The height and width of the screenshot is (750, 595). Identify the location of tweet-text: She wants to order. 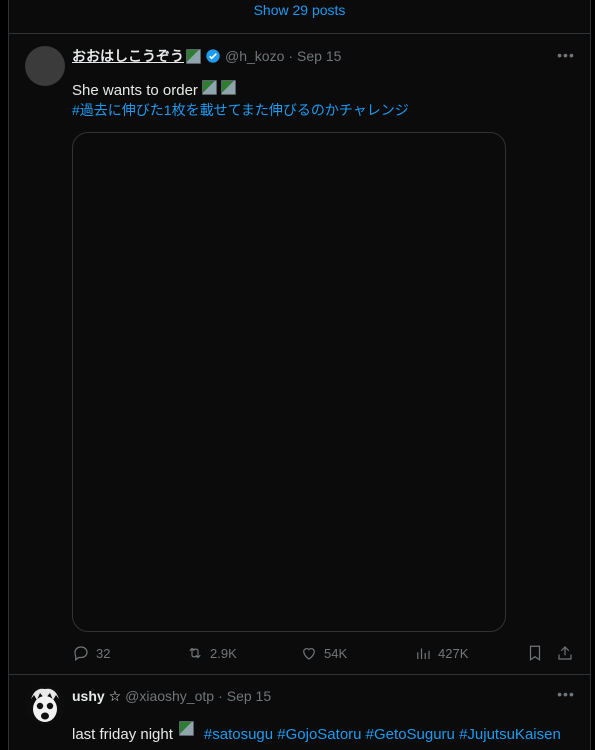
(323, 90).